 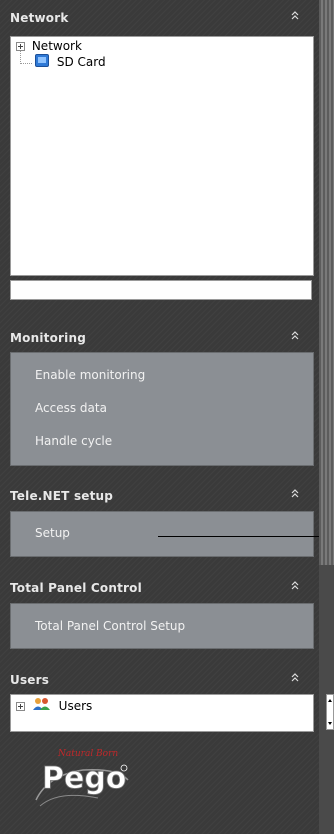 I want to click on menu-item-access-data: Access data, so click(x=71, y=408).